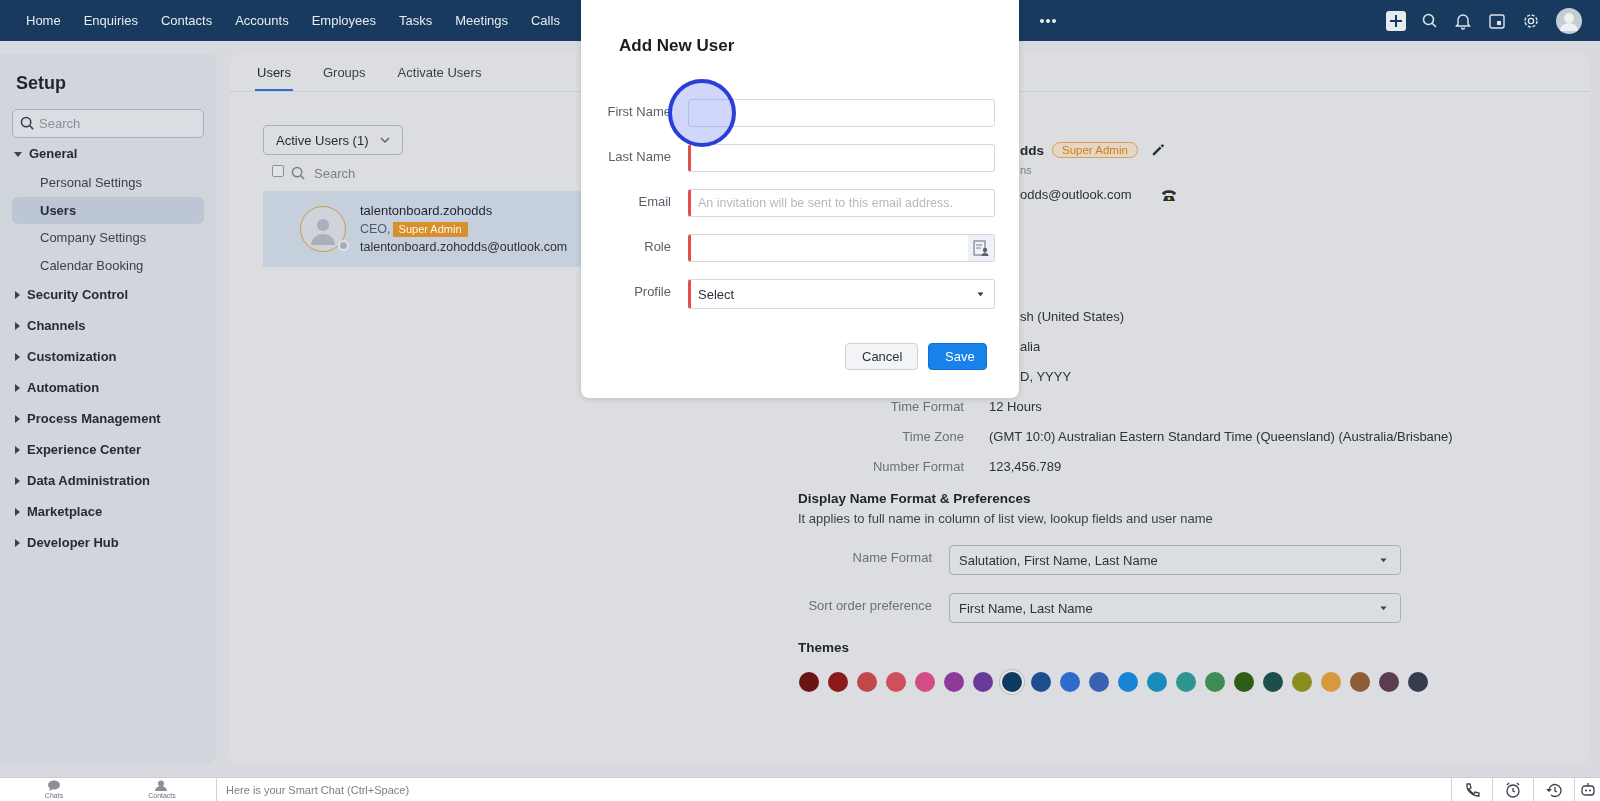  What do you see at coordinates (63, 387) in the screenshot?
I see `sidebar-section: Automation` at bounding box center [63, 387].